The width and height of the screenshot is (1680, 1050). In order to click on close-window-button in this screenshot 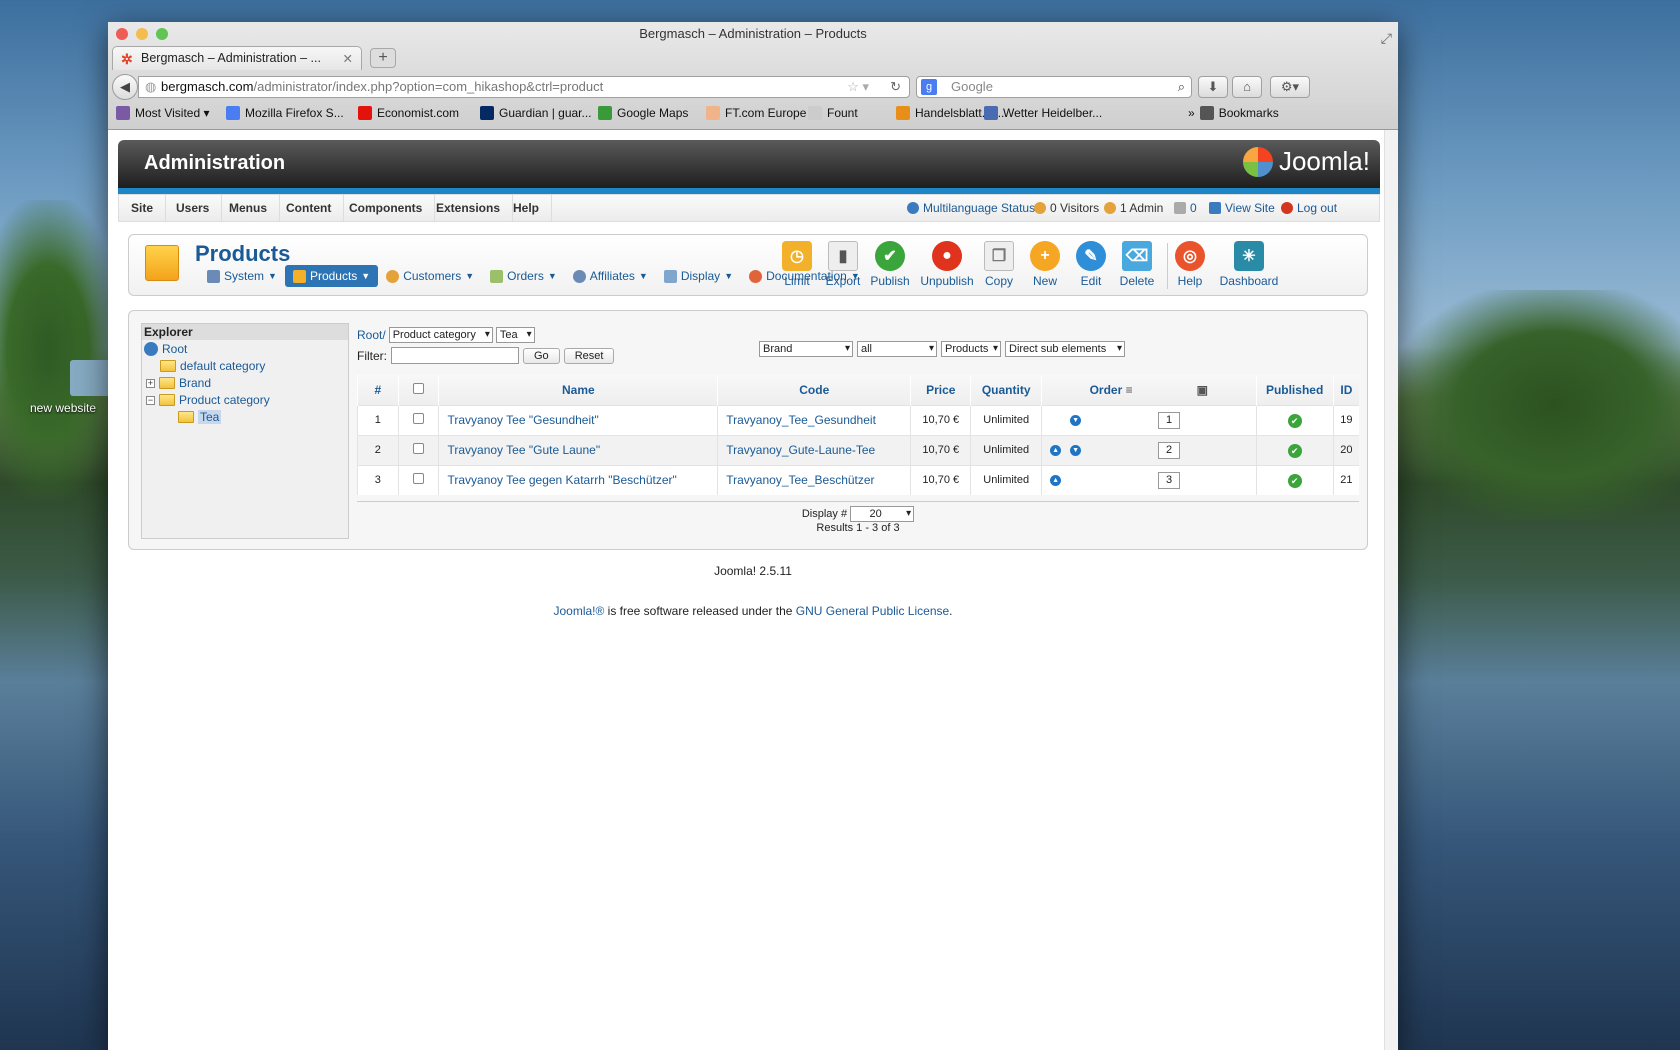, I will do `click(122, 34)`.